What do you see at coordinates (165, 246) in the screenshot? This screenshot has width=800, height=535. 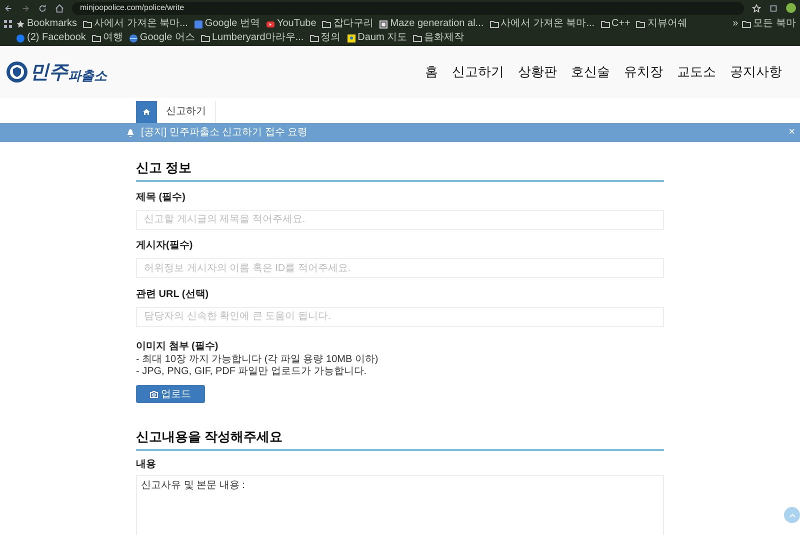 I see `field-label: 게시자(필수)` at bounding box center [165, 246].